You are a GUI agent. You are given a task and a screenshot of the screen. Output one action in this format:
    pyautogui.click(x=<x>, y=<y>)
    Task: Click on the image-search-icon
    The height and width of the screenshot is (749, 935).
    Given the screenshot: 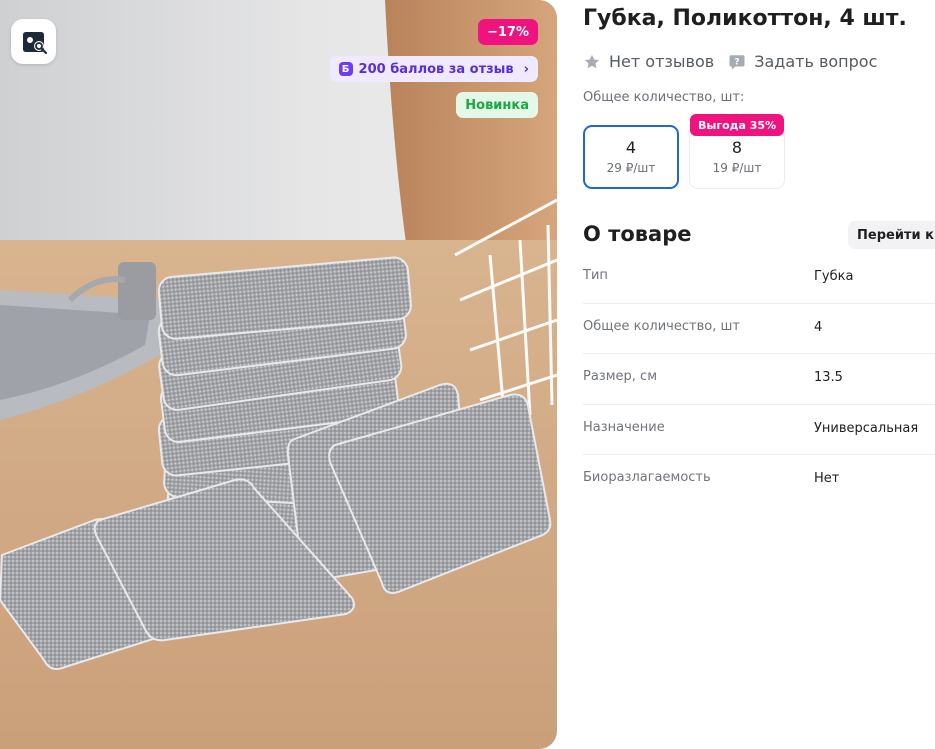 What is the action you would take?
    pyautogui.click(x=34, y=42)
    